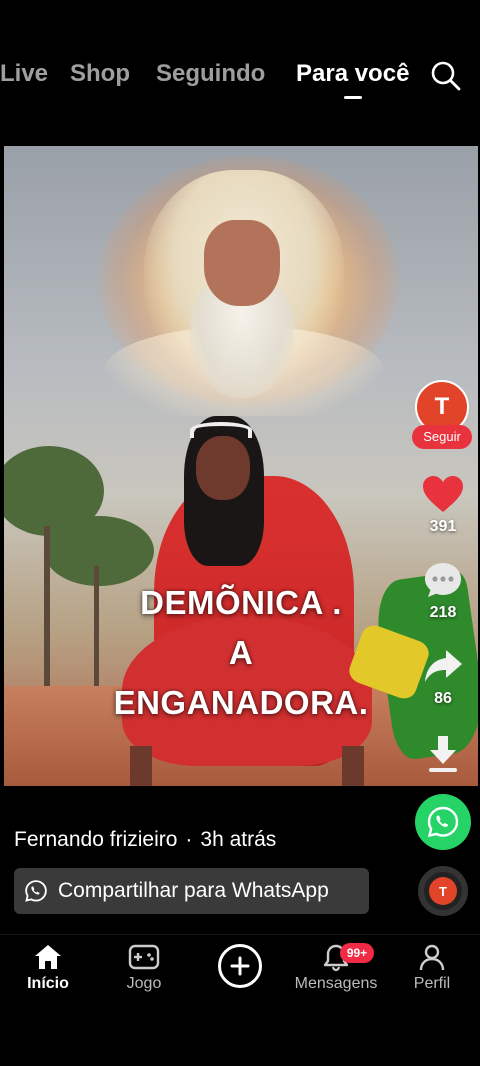 The image size is (480, 1066). I want to click on top-tab-bar: Live Shop Seguindo Para você, so click(240, 73).